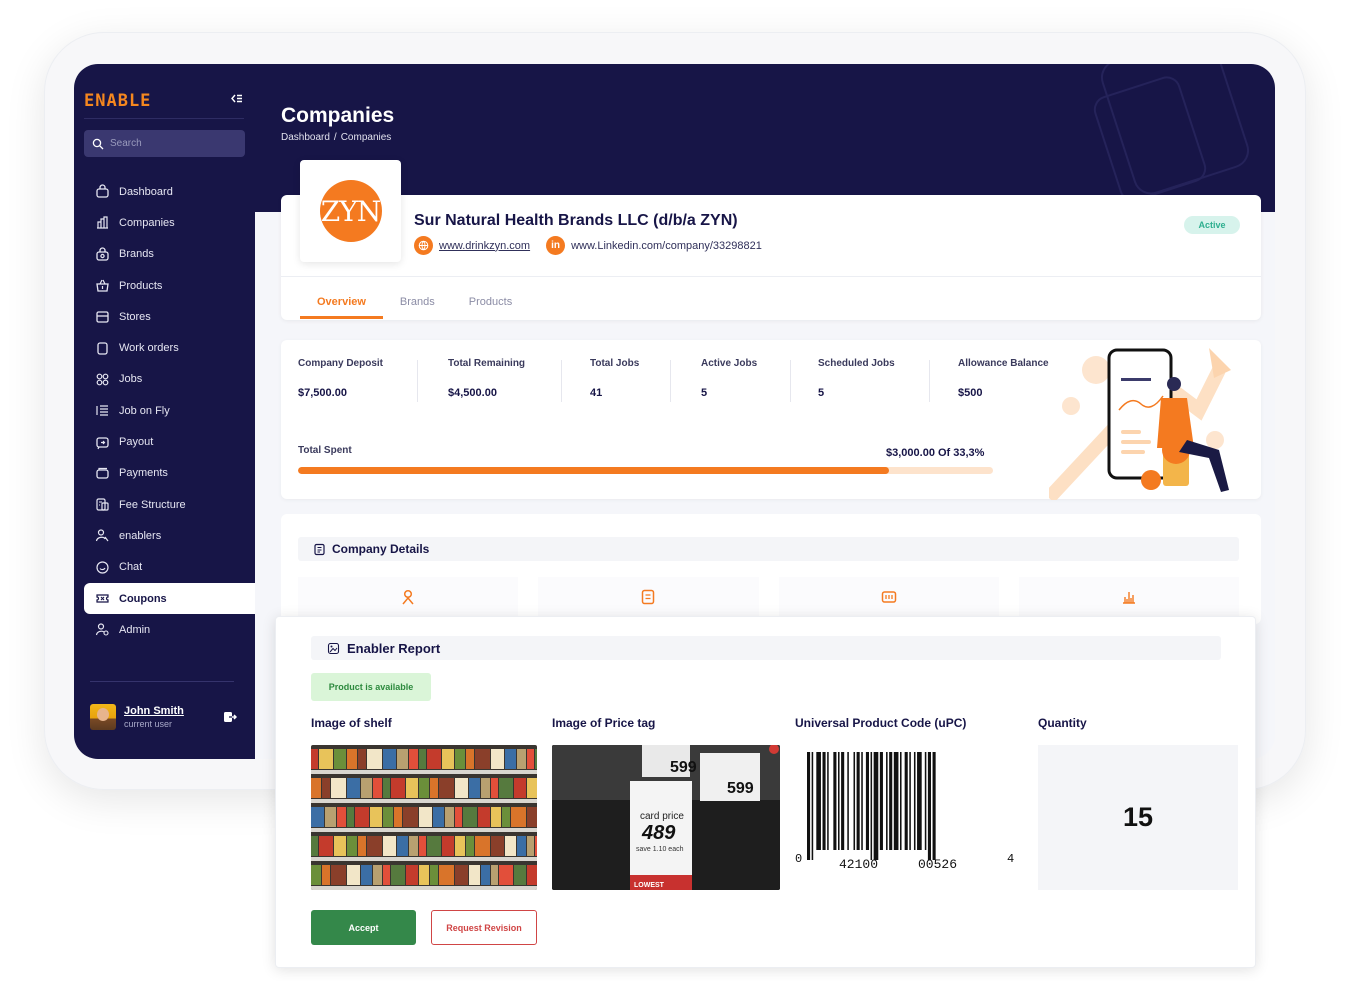  Describe the element at coordinates (169, 504) in the screenshot. I see `sidebar-item-fee-structure: Fee Structure` at that location.